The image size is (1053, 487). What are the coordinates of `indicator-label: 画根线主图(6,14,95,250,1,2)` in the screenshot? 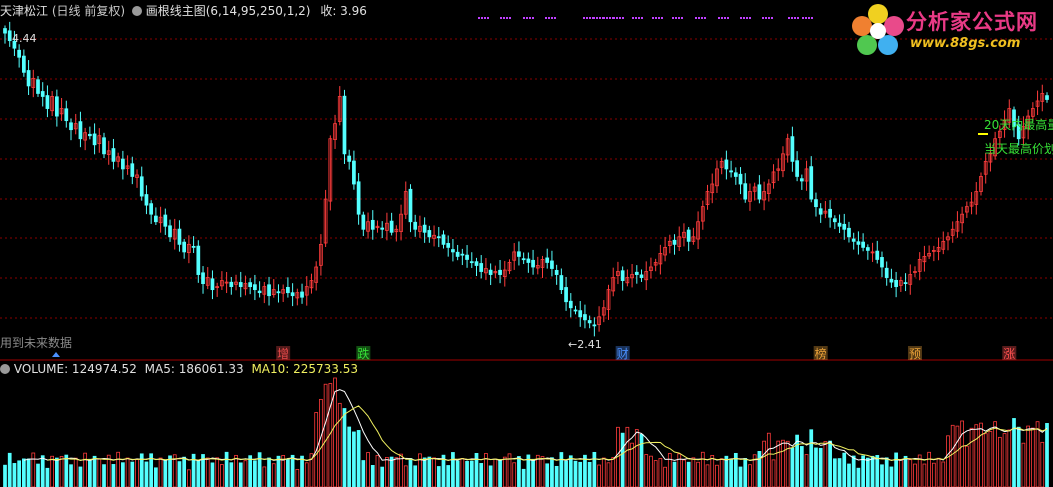 It's located at (228, 11).